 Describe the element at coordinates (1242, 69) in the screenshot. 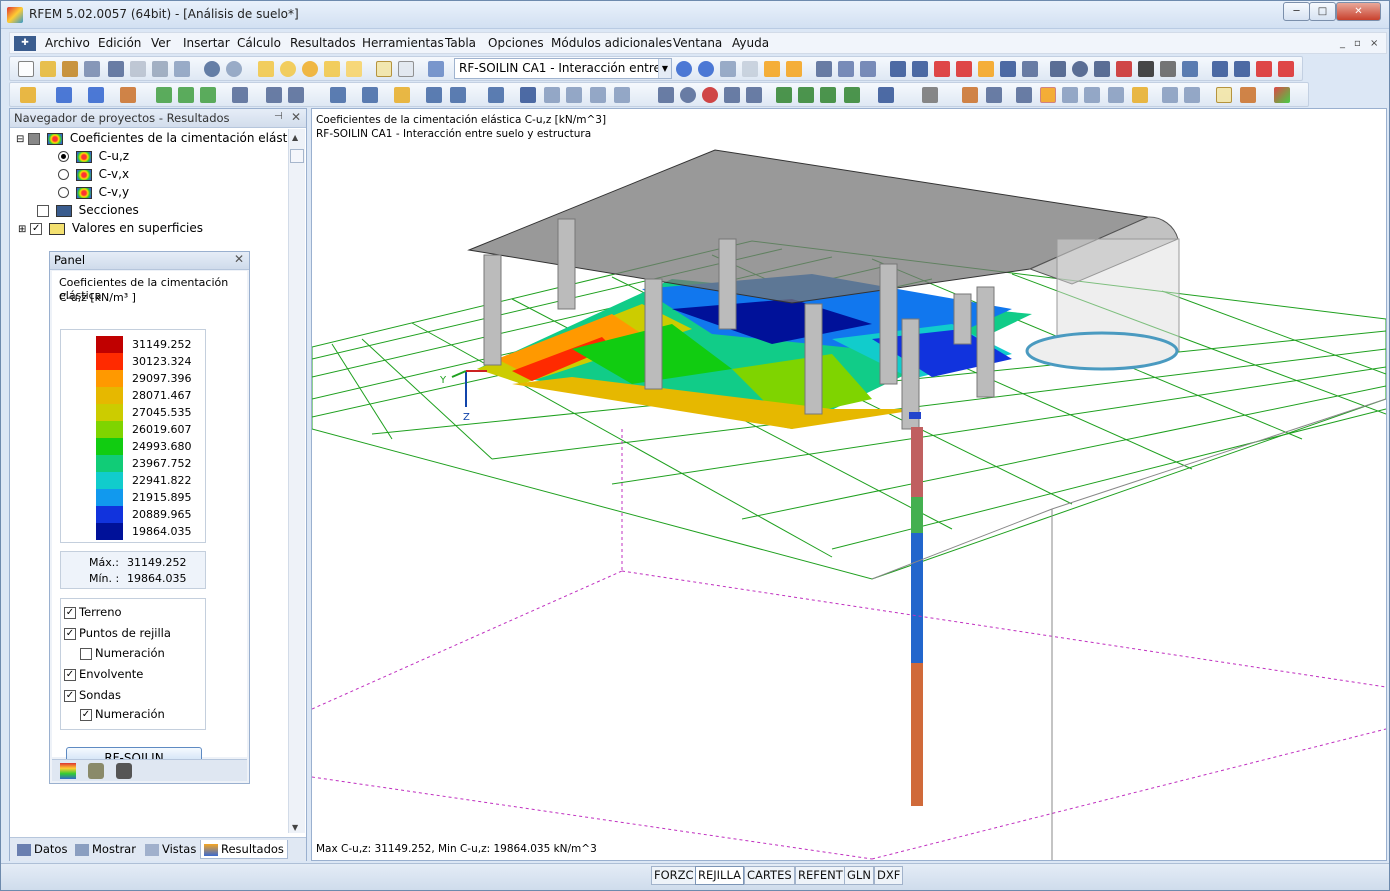

I see `import-icon` at that location.